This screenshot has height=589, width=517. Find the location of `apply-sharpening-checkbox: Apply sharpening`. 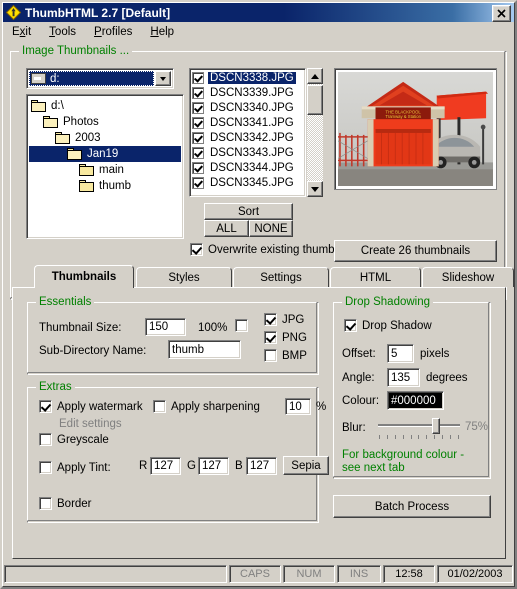

apply-sharpening-checkbox: Apply sharpening is located at coordinates (206, 406).